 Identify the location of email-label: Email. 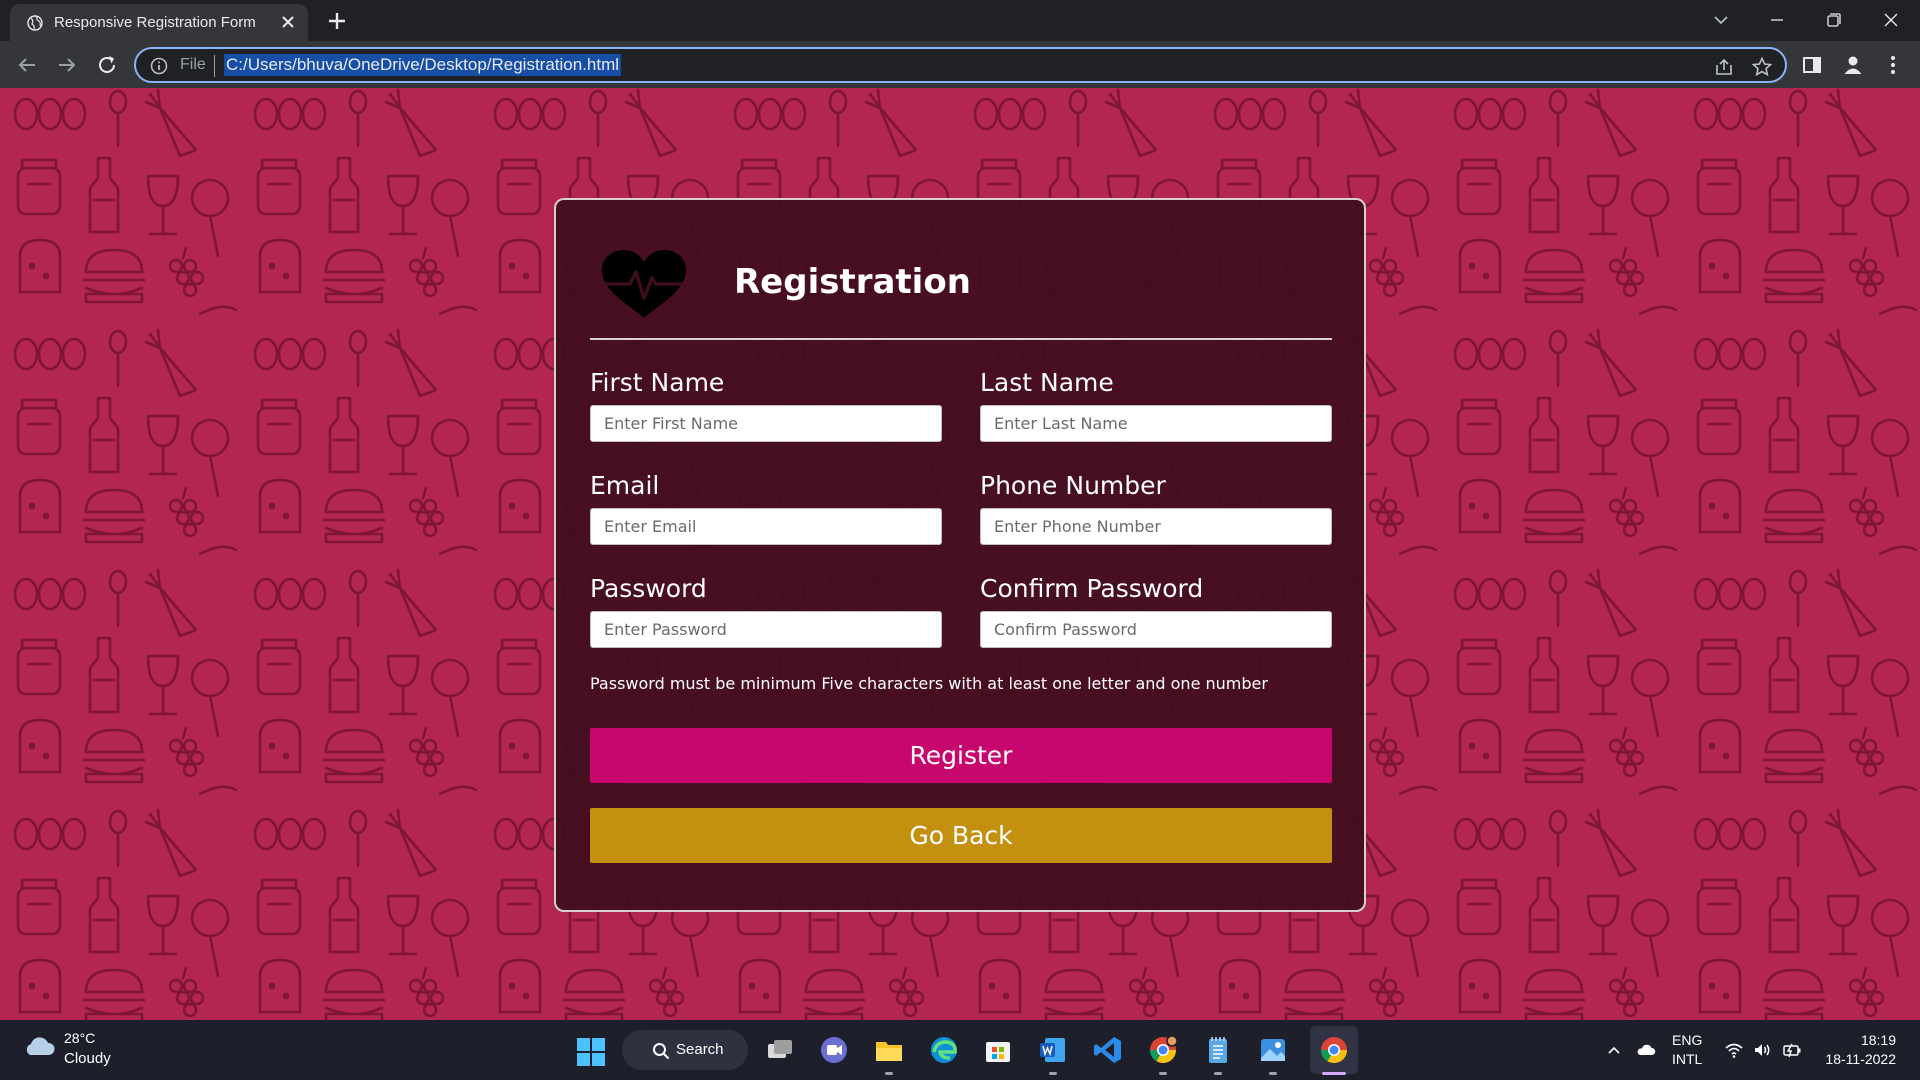
(625, 485).